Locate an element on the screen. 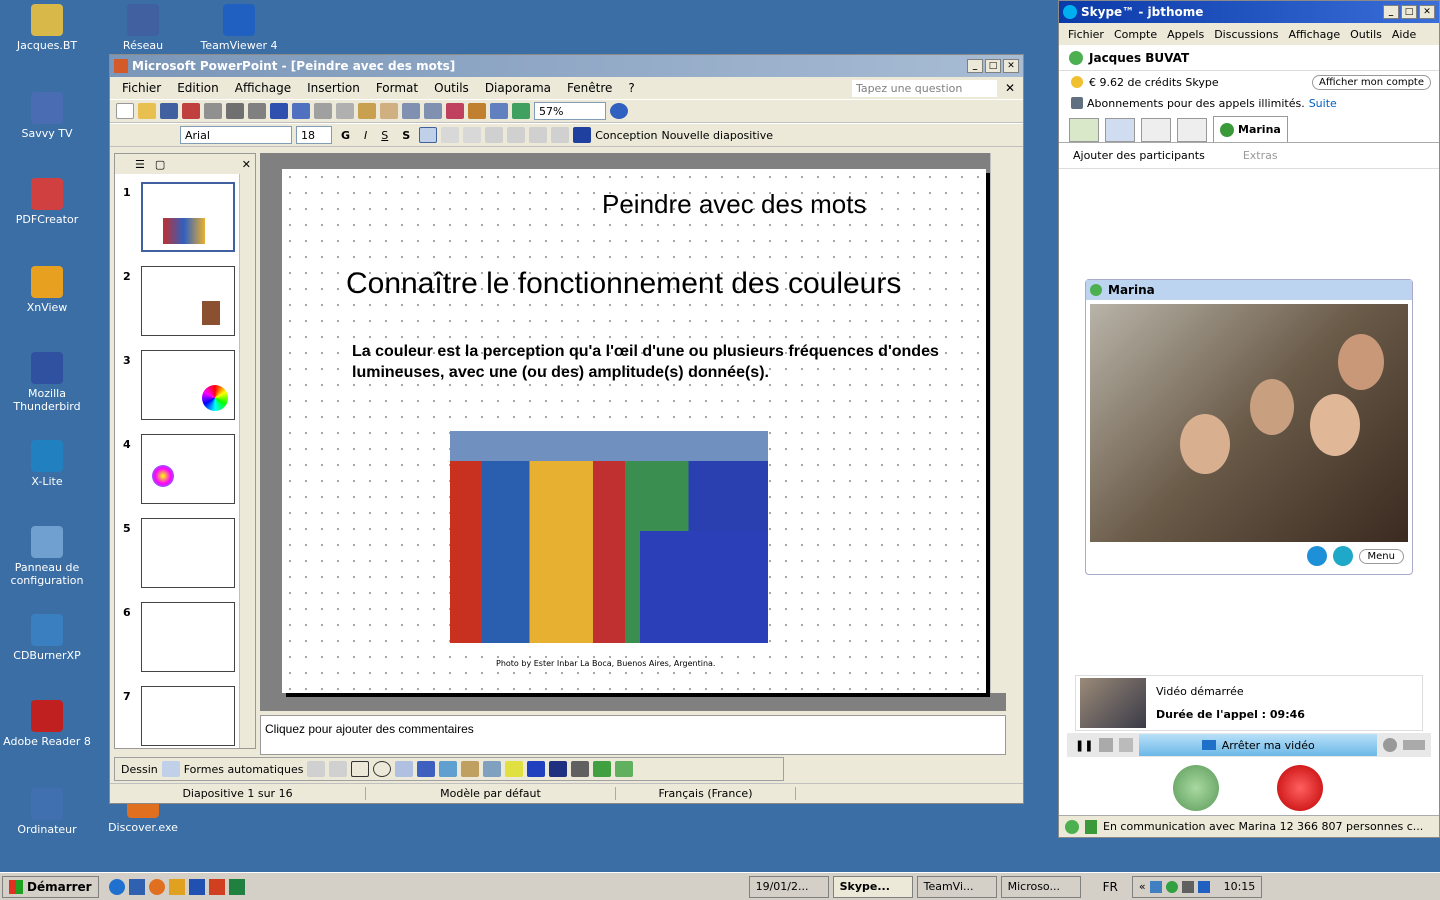  extras-button: Extras is located at coordinates (1260, 155).